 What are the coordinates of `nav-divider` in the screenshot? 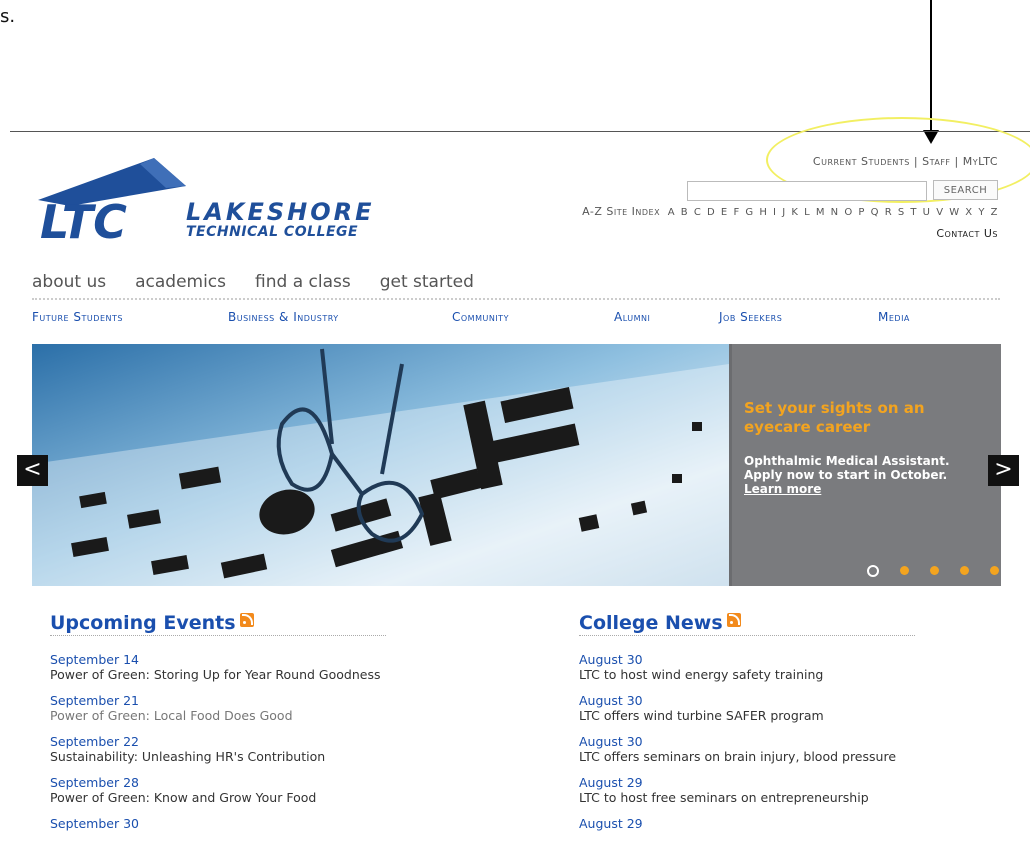 It's located at (516, 299).